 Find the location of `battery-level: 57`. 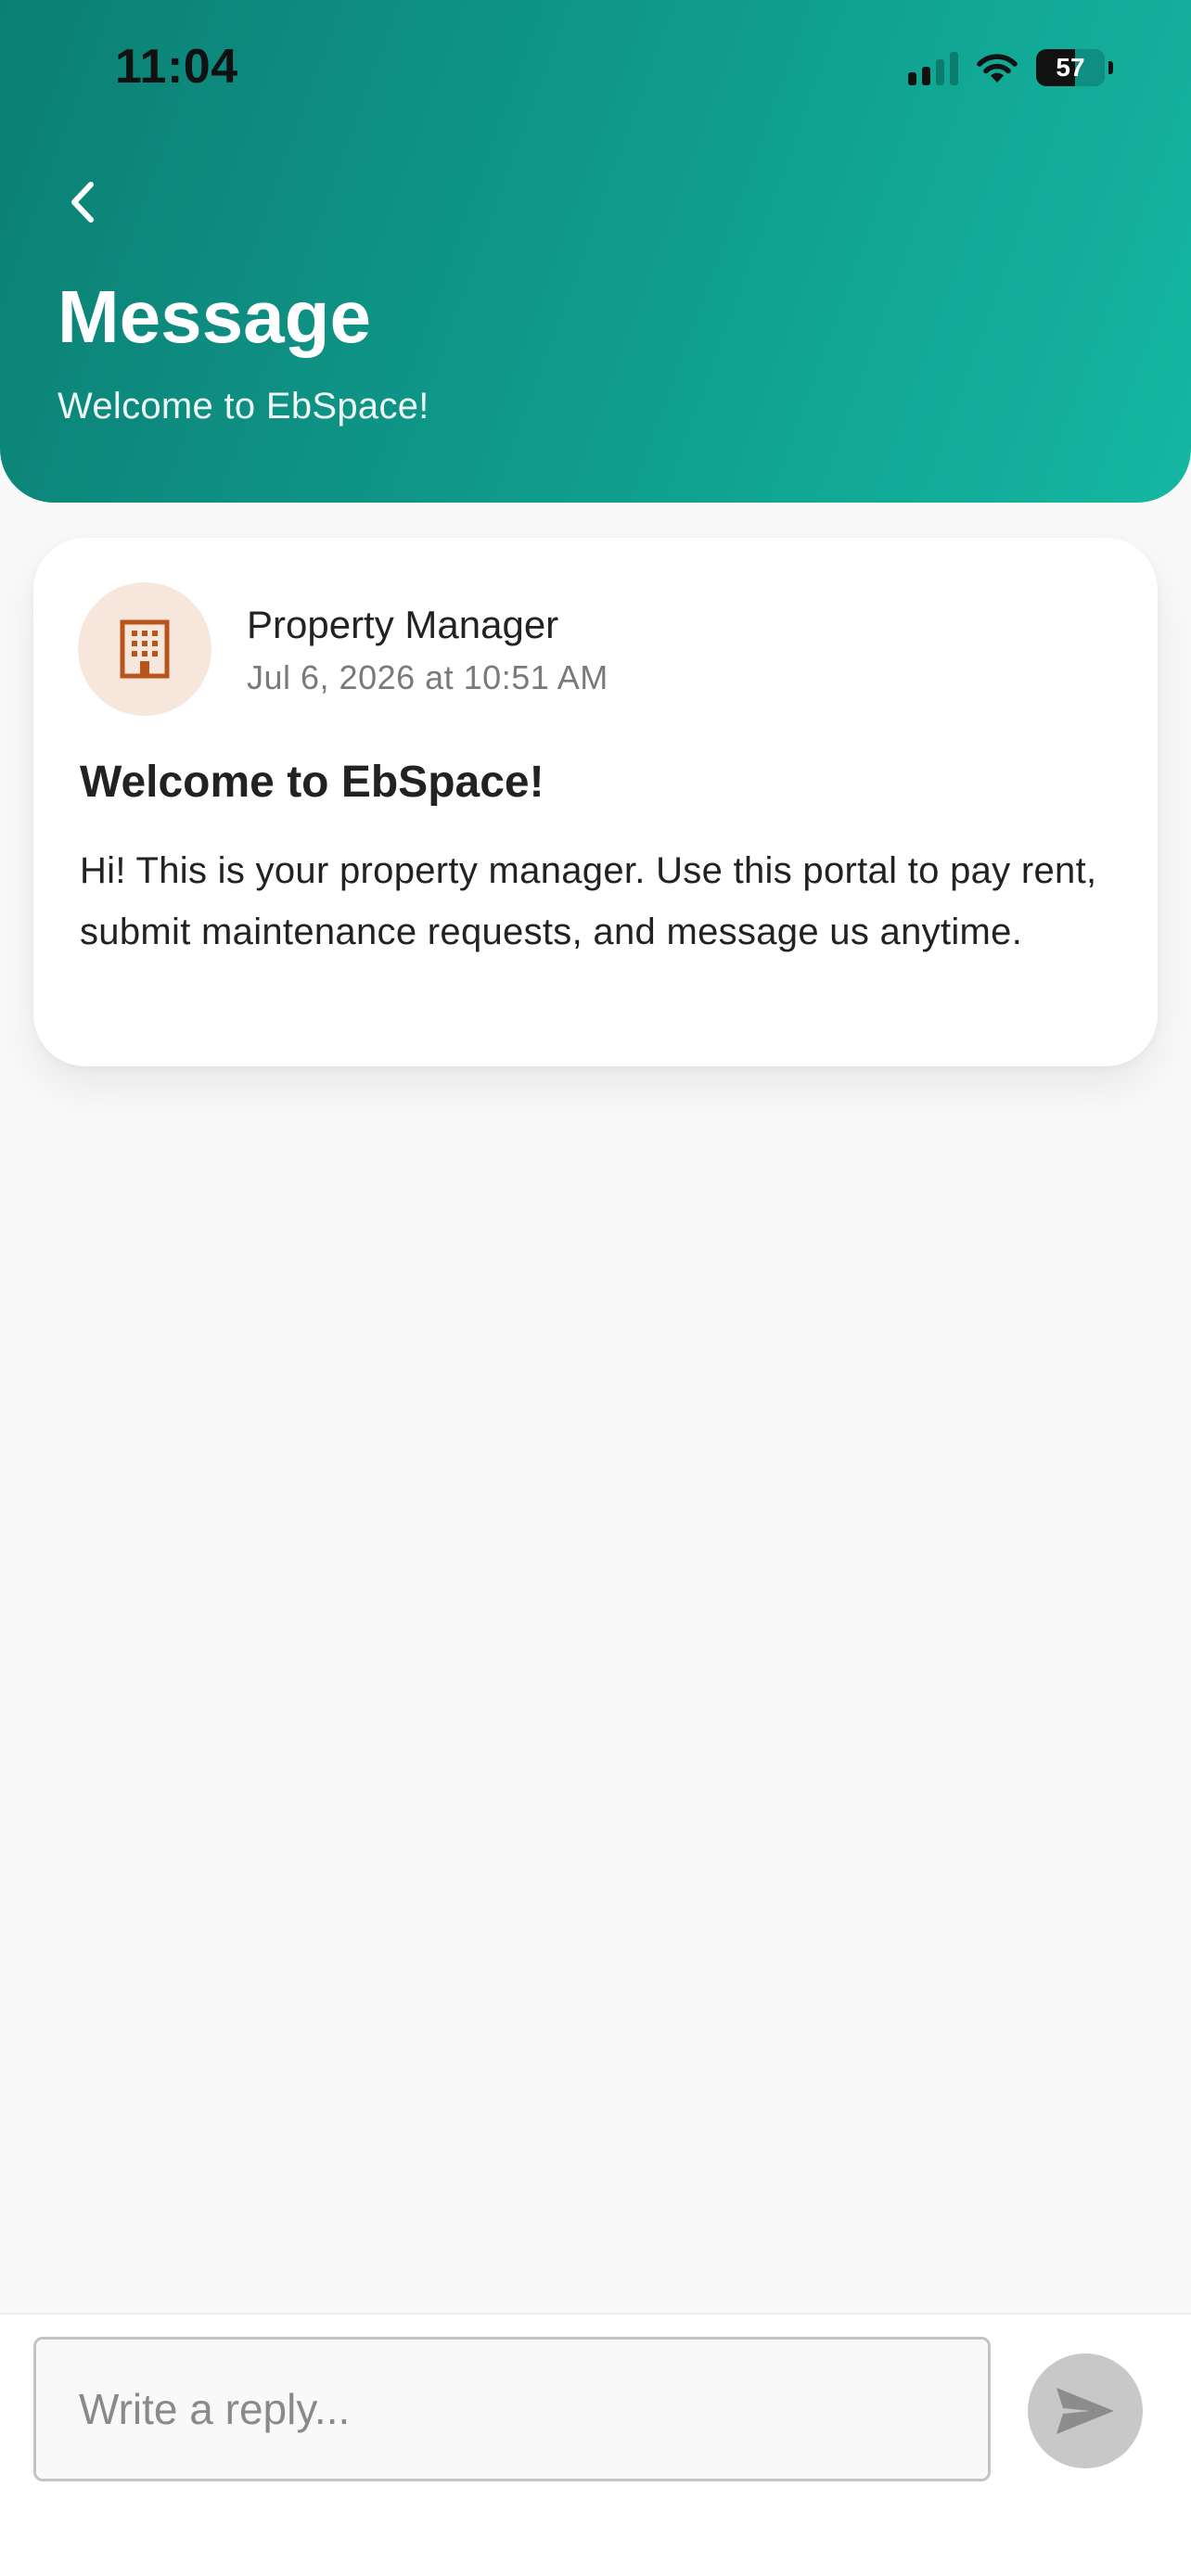

battery-level: 57 is located at coordinates (1070, 67).